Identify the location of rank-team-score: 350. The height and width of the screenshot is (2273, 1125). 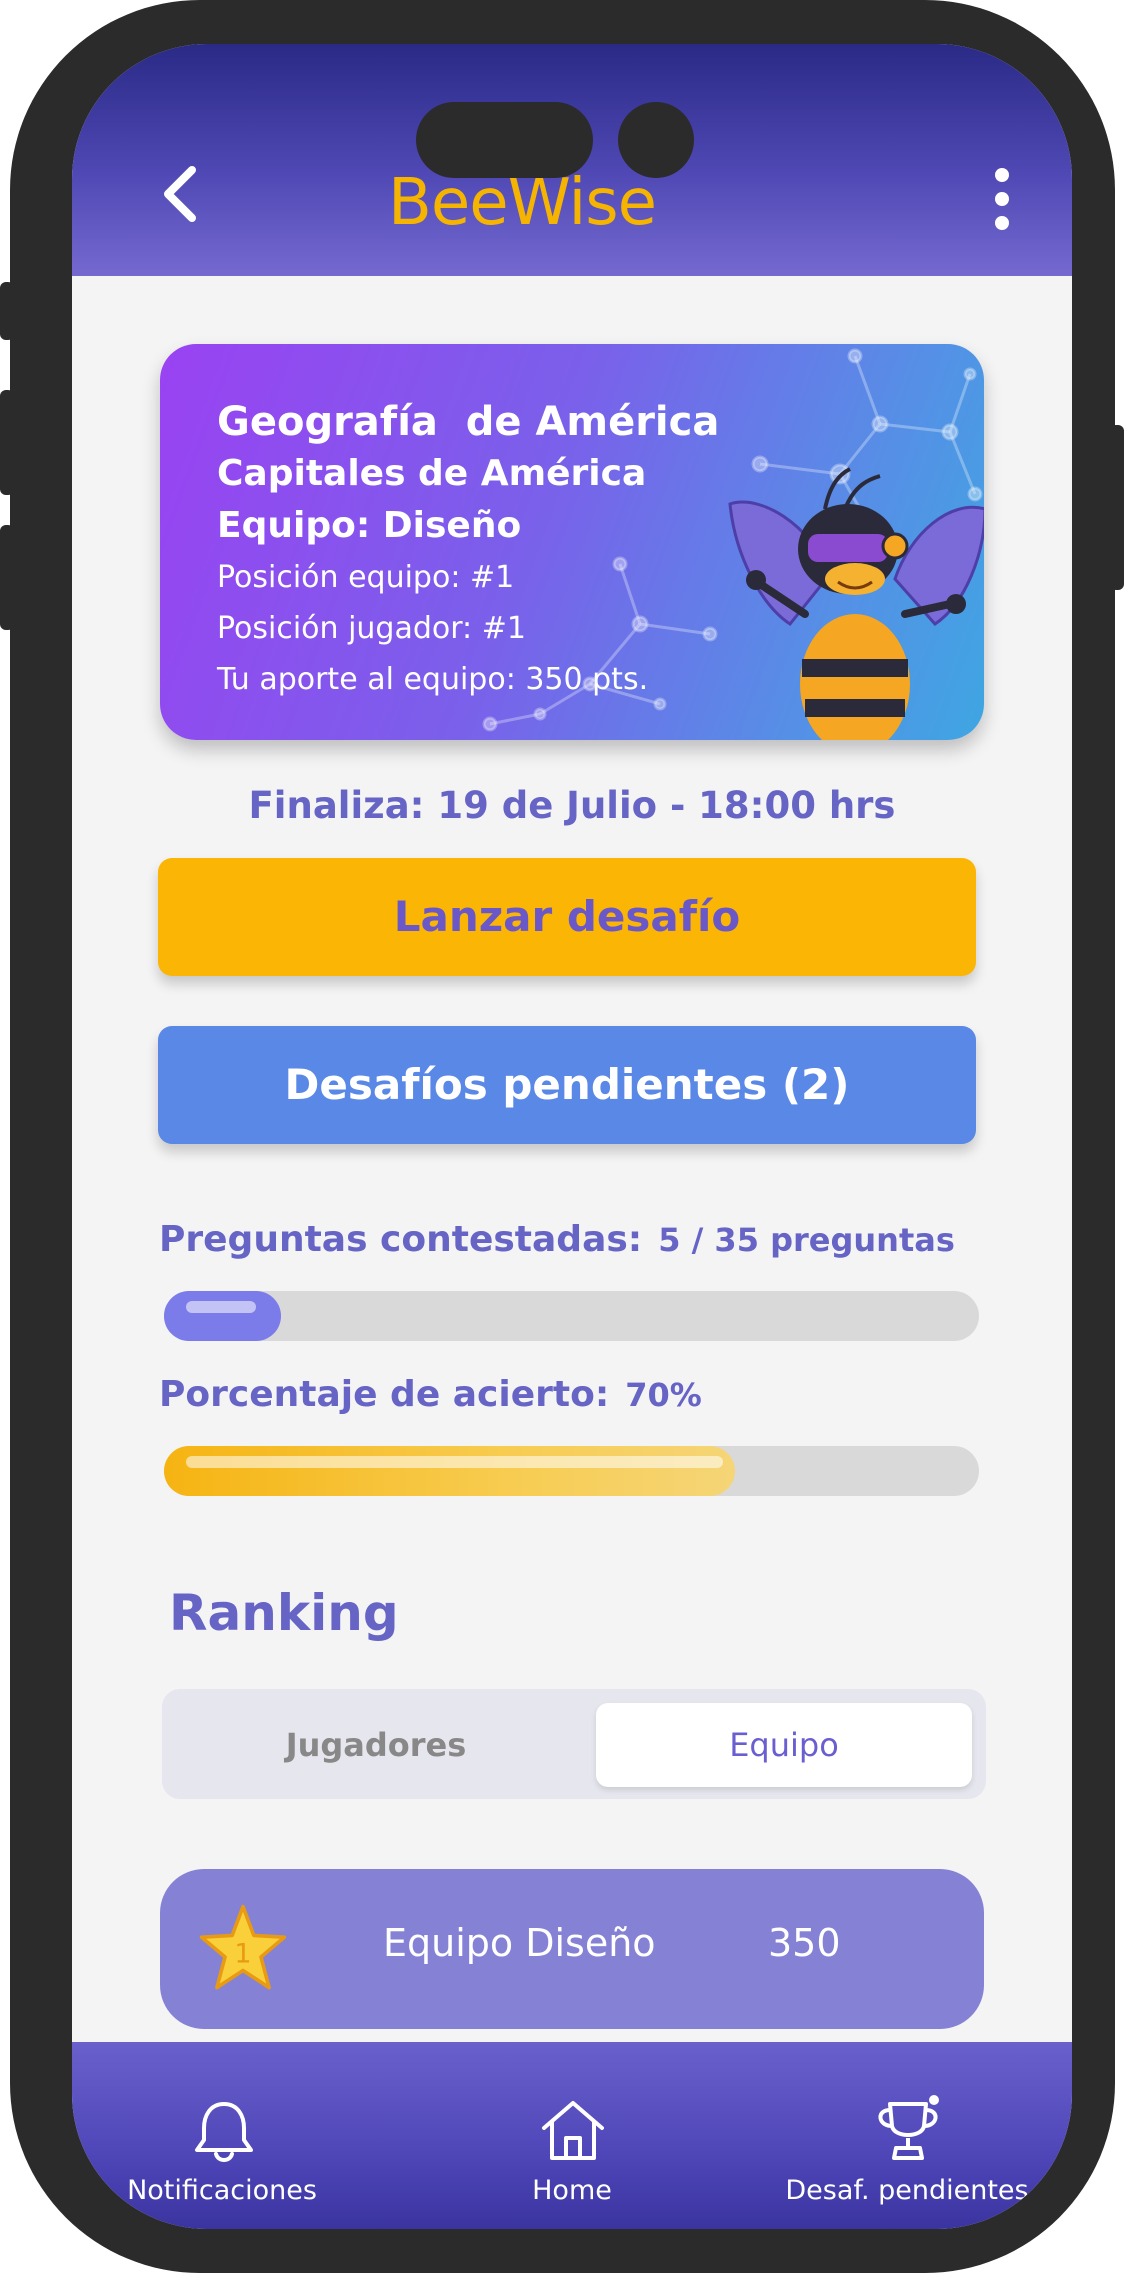
(804, 1943).